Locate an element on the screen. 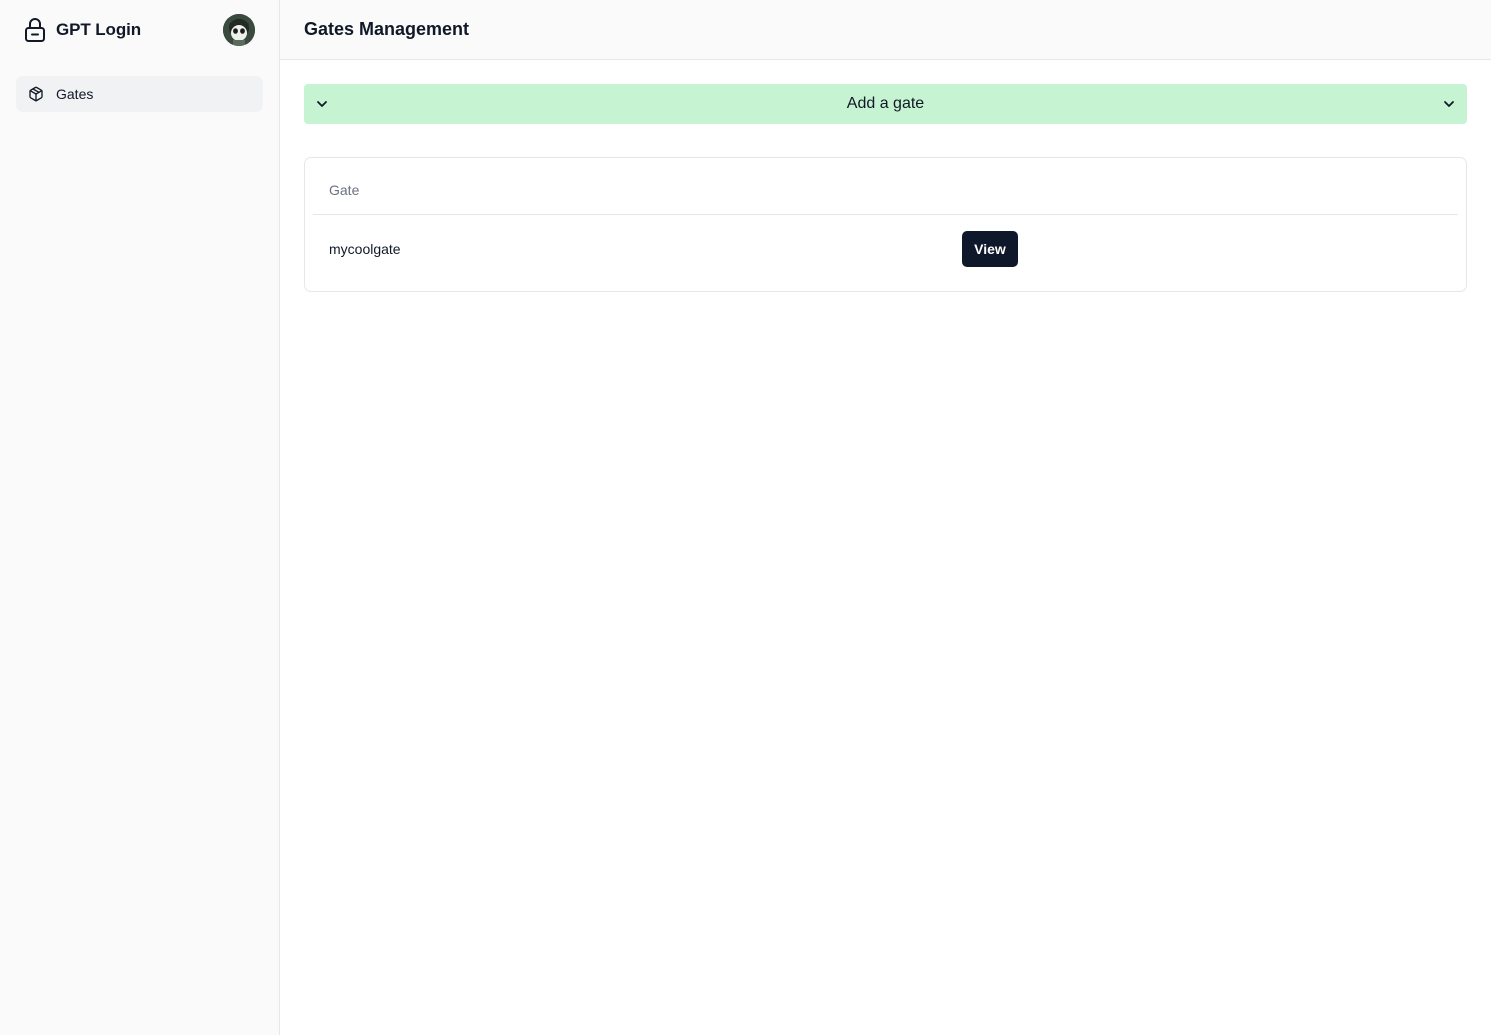  sidebar-item-gates: Gates is located at coordinates (139, 94).